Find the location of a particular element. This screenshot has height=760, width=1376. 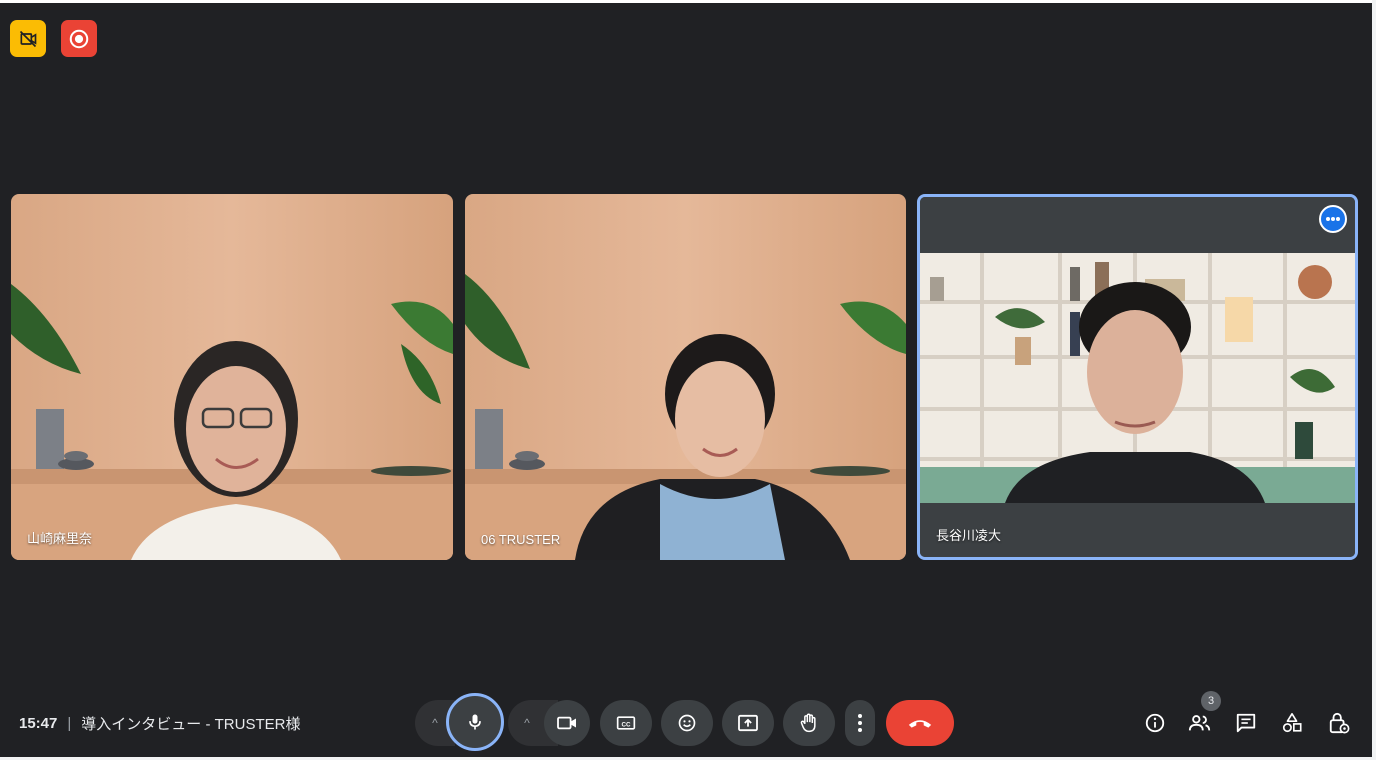

recording-icon is located at coordinates (79, 38).